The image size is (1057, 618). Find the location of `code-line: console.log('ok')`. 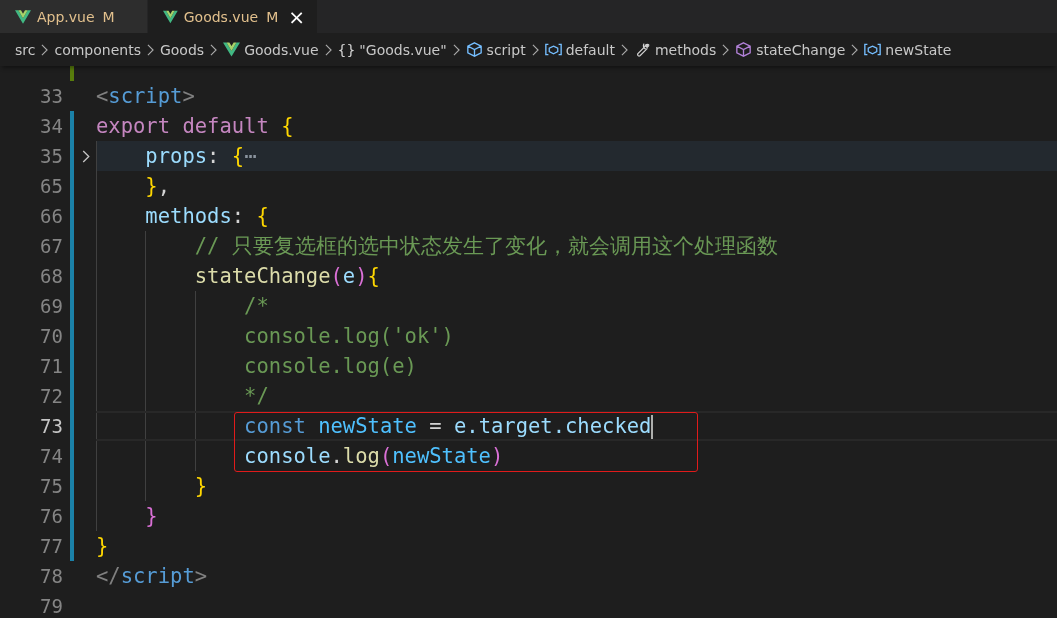

code-line: console.log('ok') is located at coordinates (348, 336).